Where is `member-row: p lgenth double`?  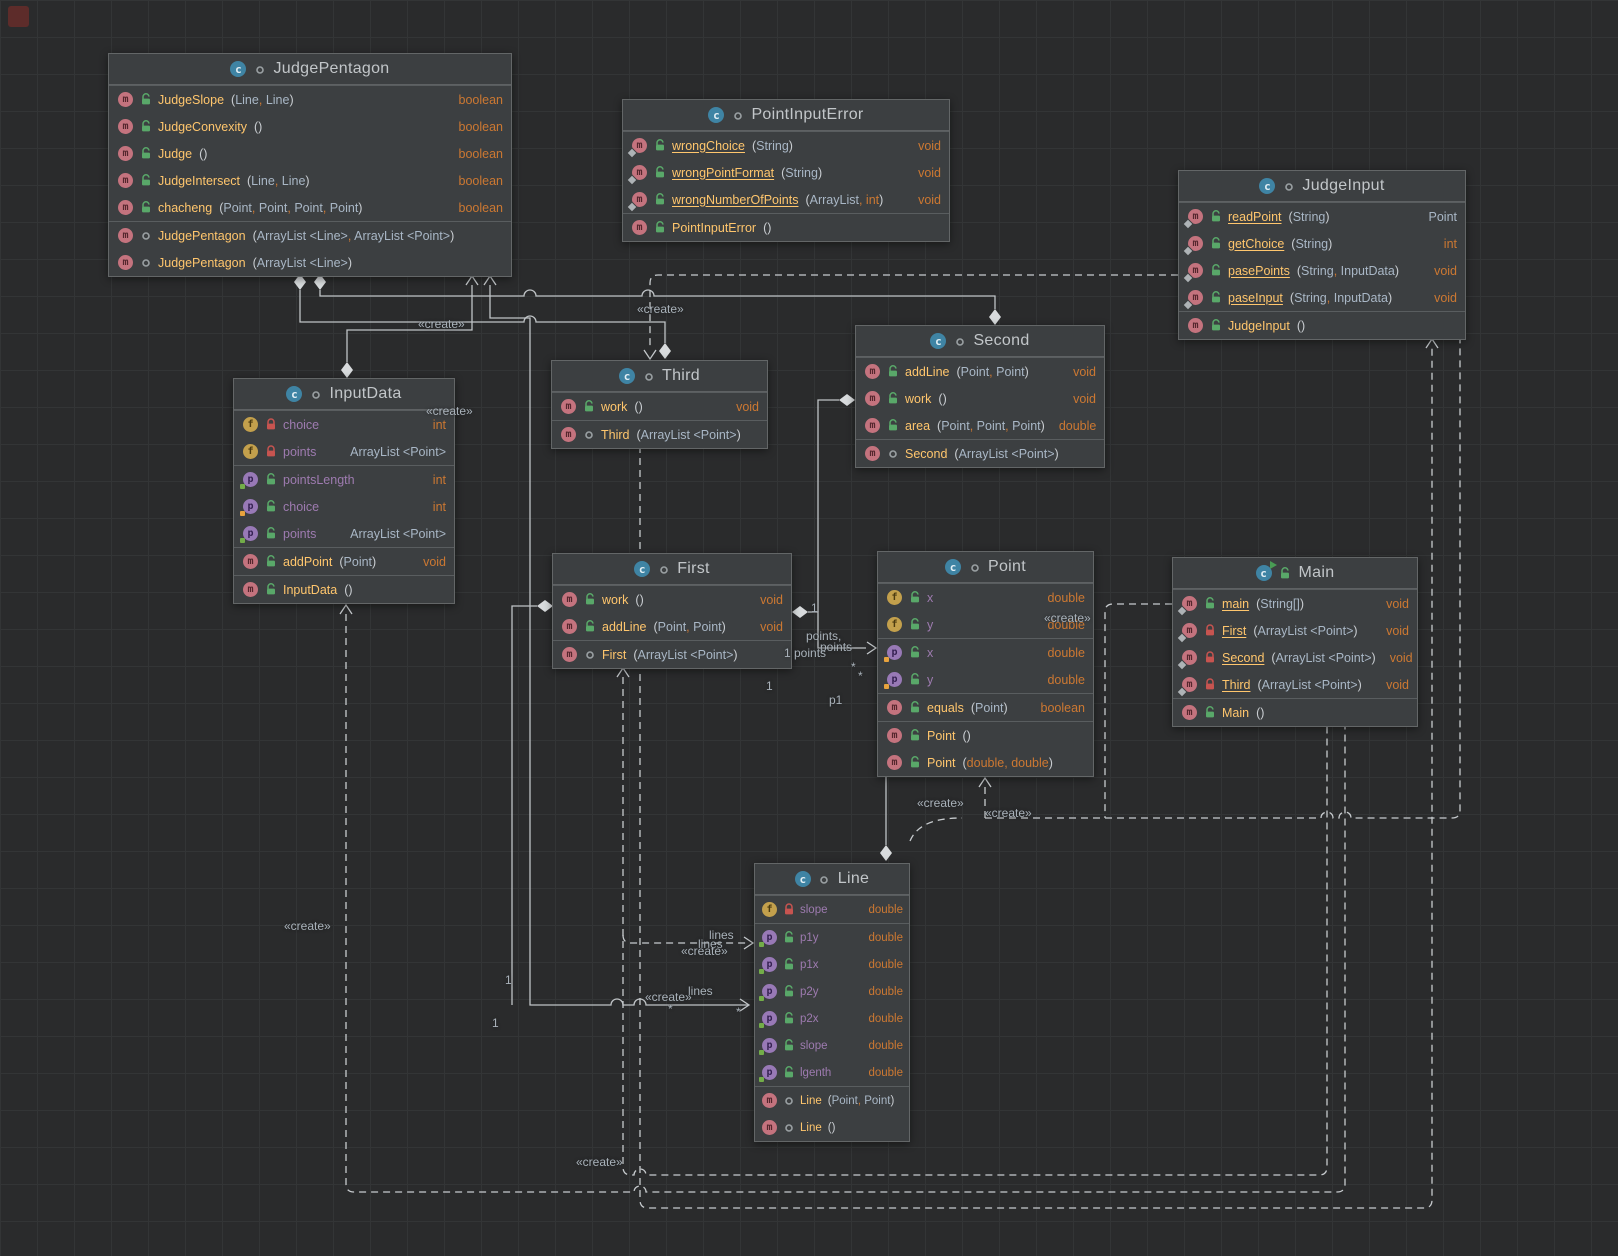 member-row: p lgenth double is located at coordinates (832, 1072).